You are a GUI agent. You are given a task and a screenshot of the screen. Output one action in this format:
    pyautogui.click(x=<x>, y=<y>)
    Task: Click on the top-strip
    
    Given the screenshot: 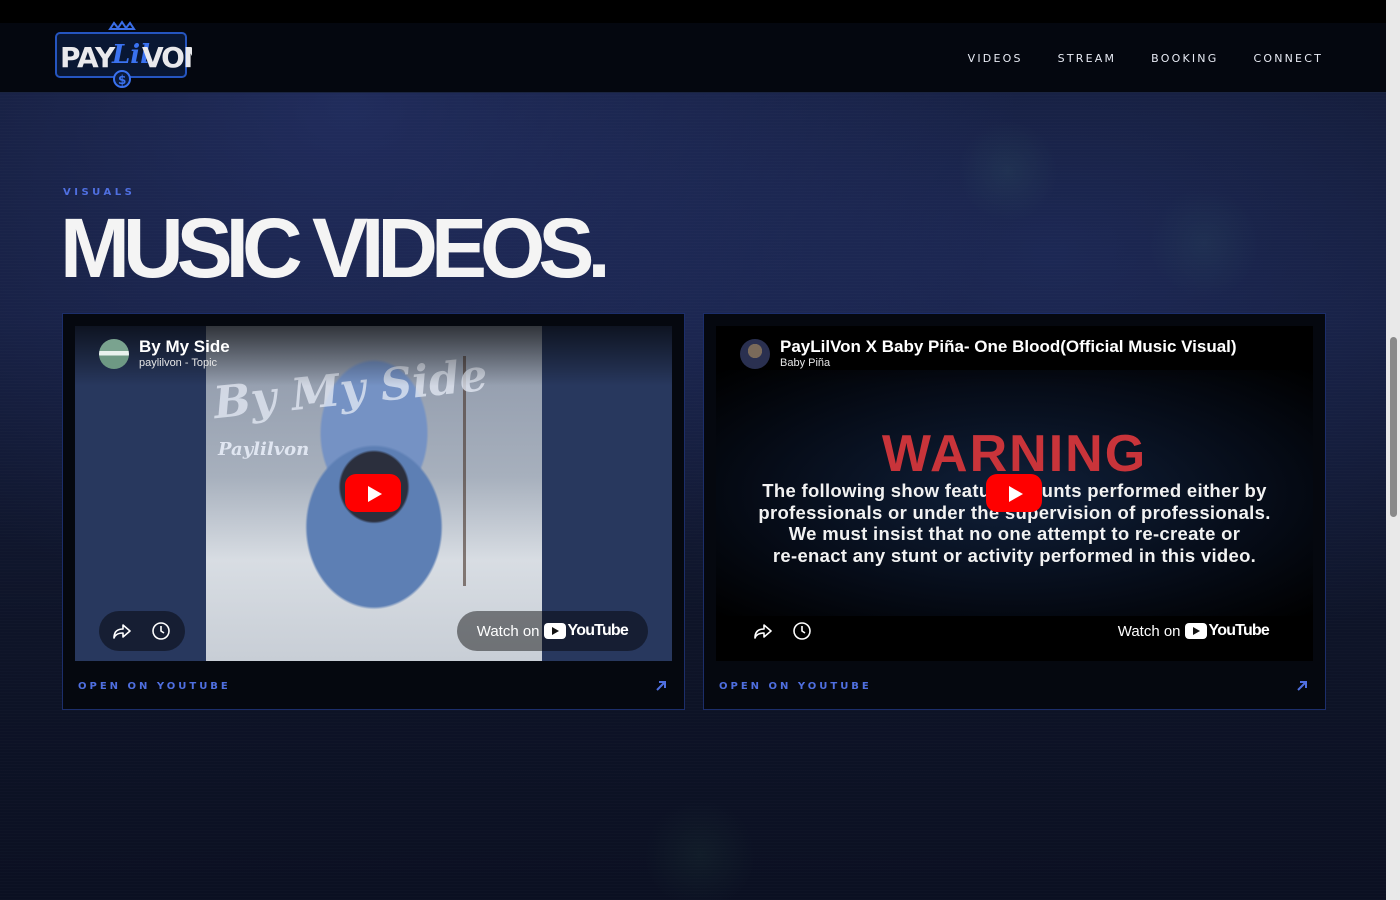 What is the action you would take?
    pyautogui.click(x=693, y=11)
    